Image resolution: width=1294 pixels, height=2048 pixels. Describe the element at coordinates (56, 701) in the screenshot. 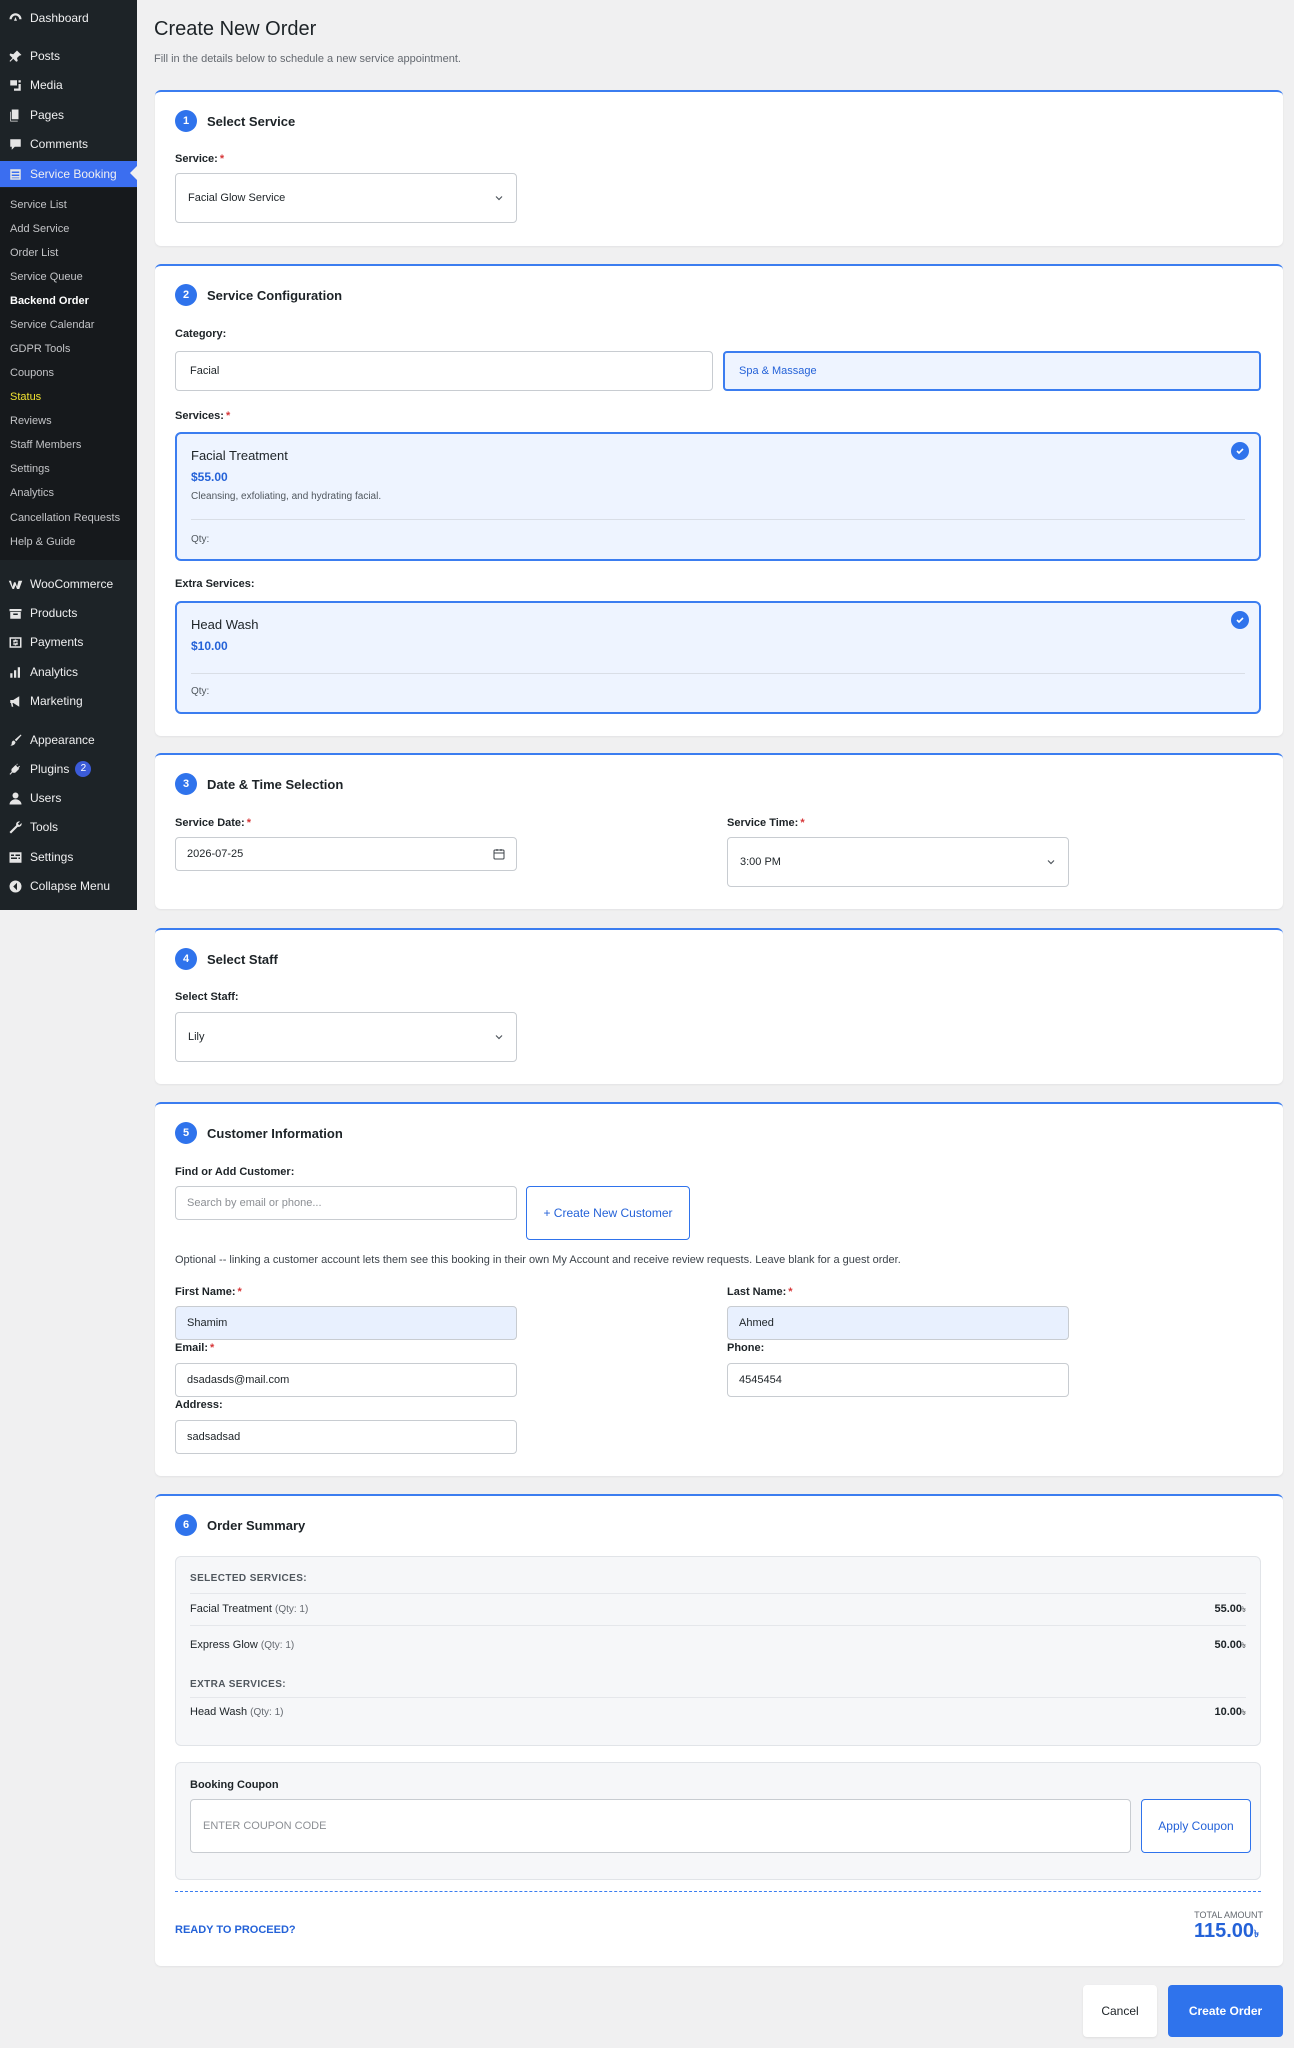

I see `menu-label: Marketing` at that location.